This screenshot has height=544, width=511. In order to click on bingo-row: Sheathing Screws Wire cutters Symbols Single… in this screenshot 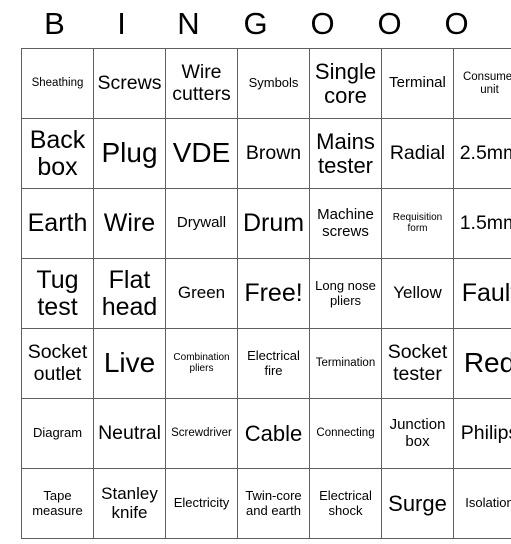, I will do `click(266, 83)`.